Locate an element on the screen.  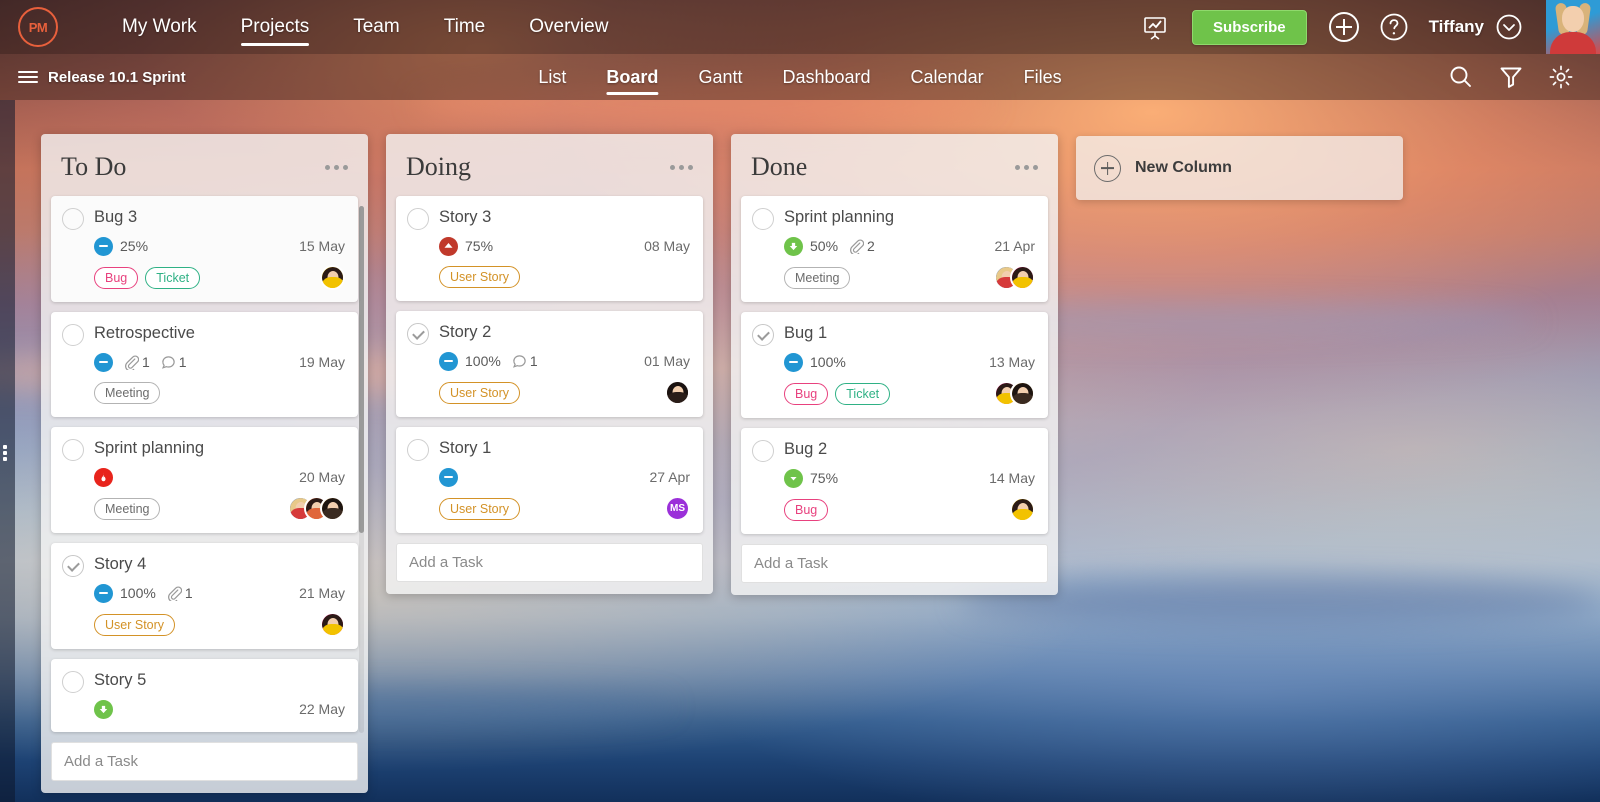
presentation-chart-icon is located at coordinates (1155, 27).